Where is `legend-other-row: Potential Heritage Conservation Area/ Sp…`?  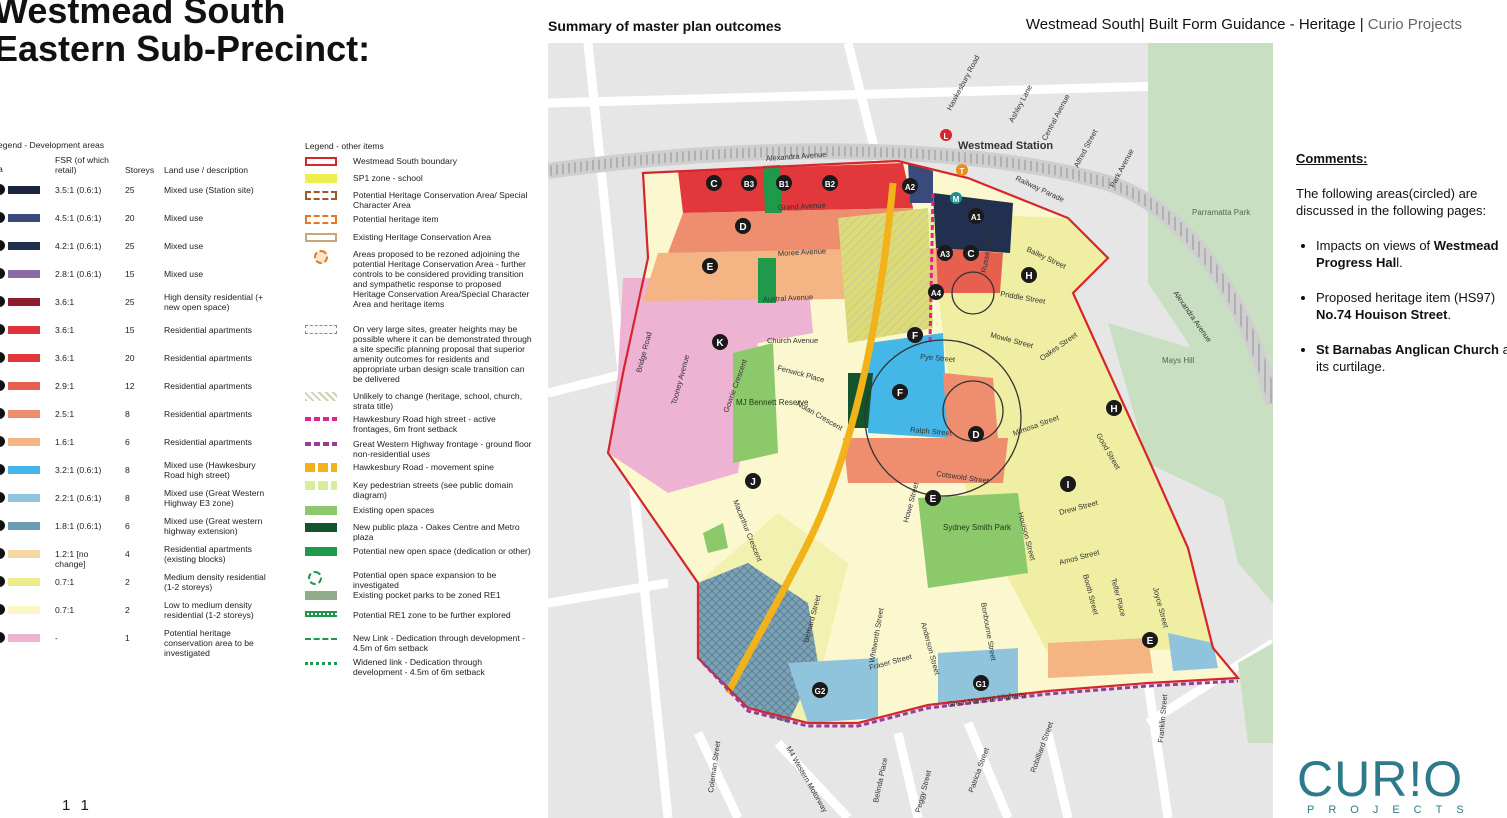 legend-other-row: Potential Heritage Conservation Area/ Sp… is located at coordinates (422, 200).